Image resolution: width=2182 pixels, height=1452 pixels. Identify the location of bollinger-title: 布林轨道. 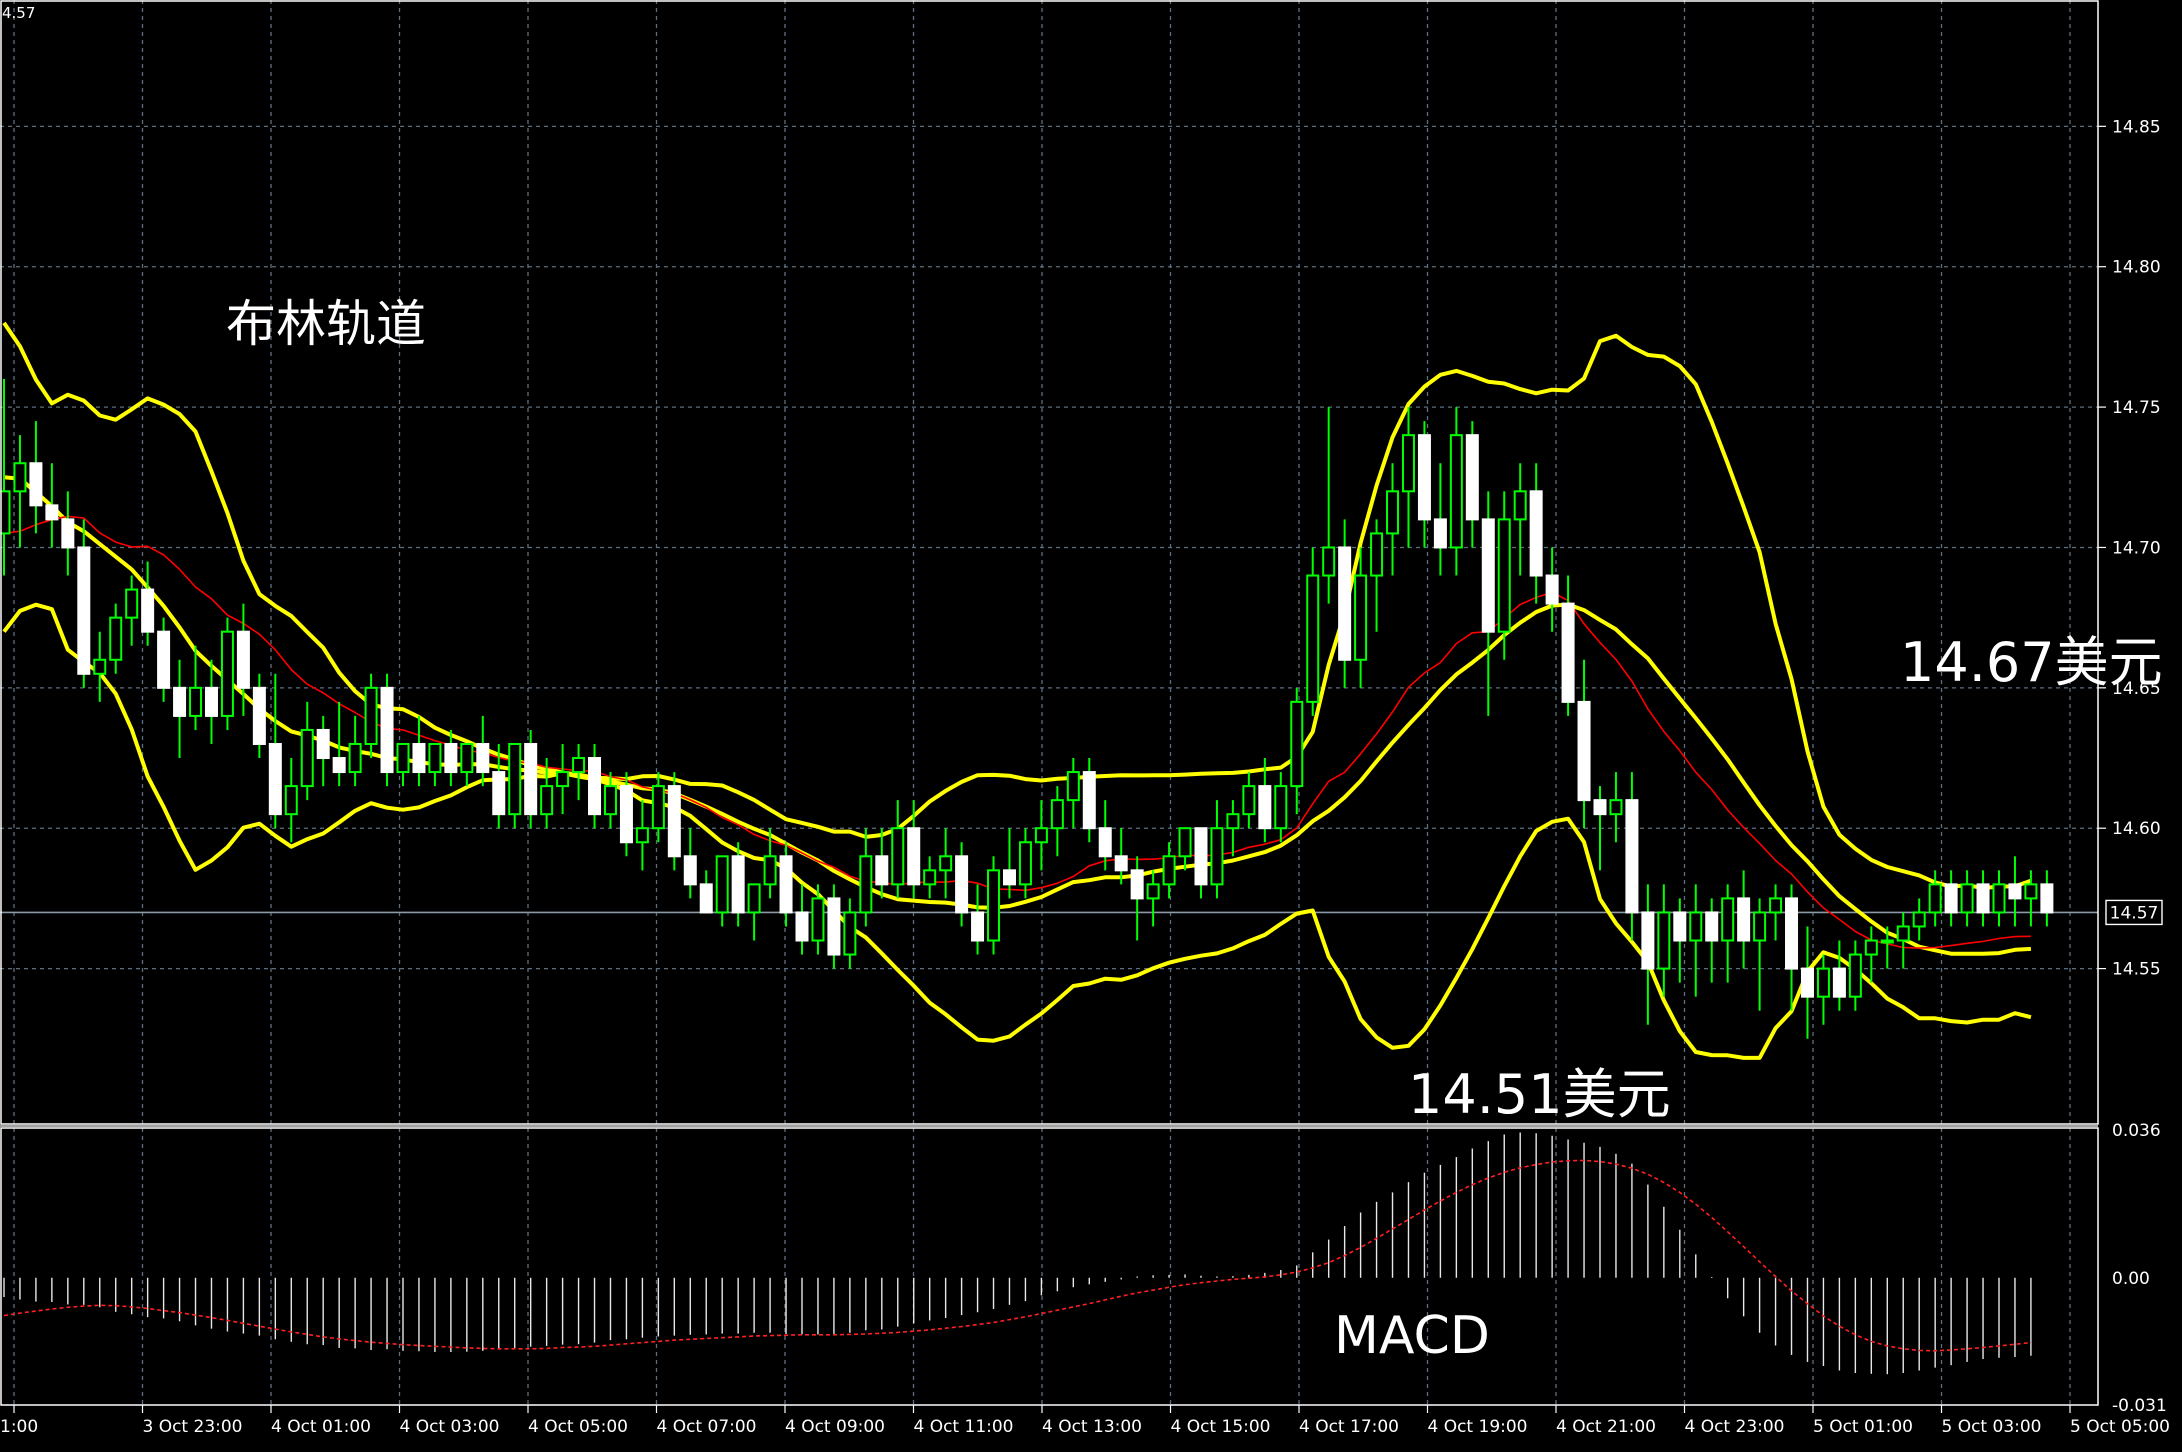
(326, 324).